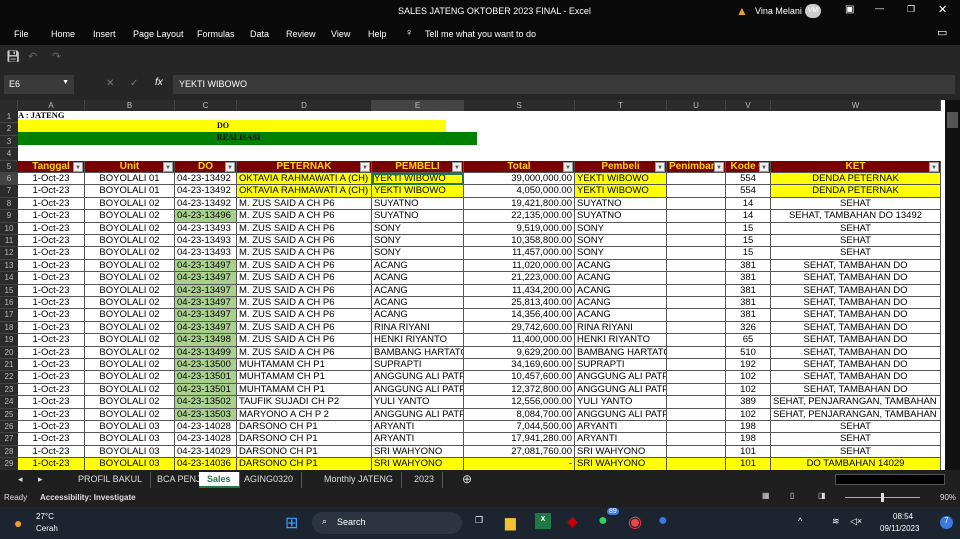  What do you see at coordinates (942, 32) in the screenshot?
I see `comments-icon: ▭` at bounding box center [942, 32].